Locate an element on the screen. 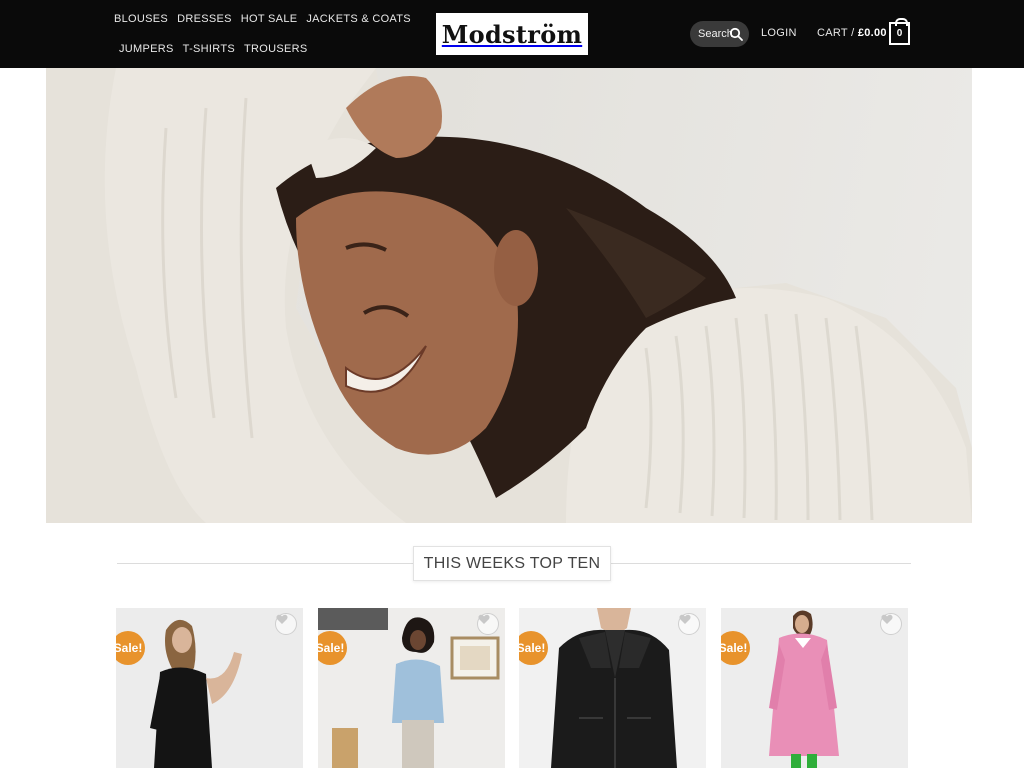  product-image-woman-black-dress is located at coordinates (209, 688).